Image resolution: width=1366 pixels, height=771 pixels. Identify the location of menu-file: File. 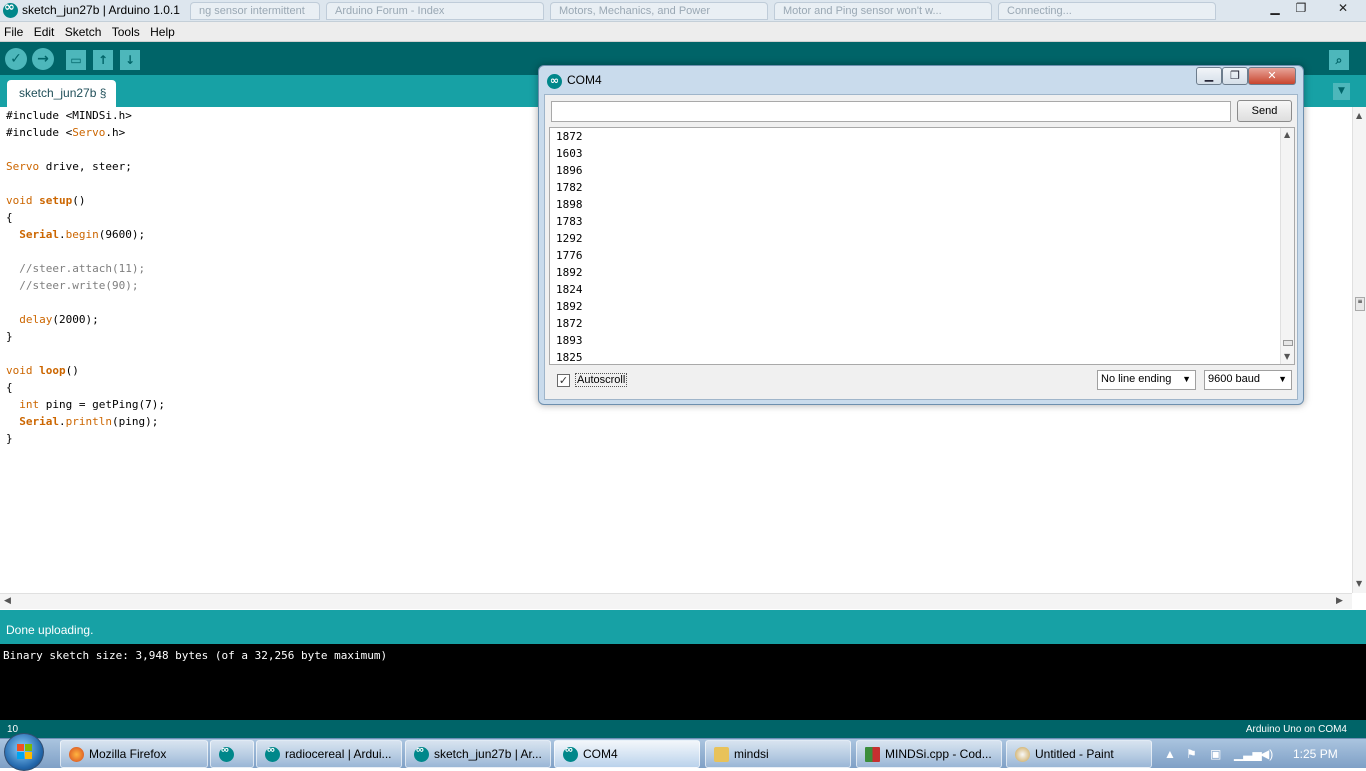
(13, 30).